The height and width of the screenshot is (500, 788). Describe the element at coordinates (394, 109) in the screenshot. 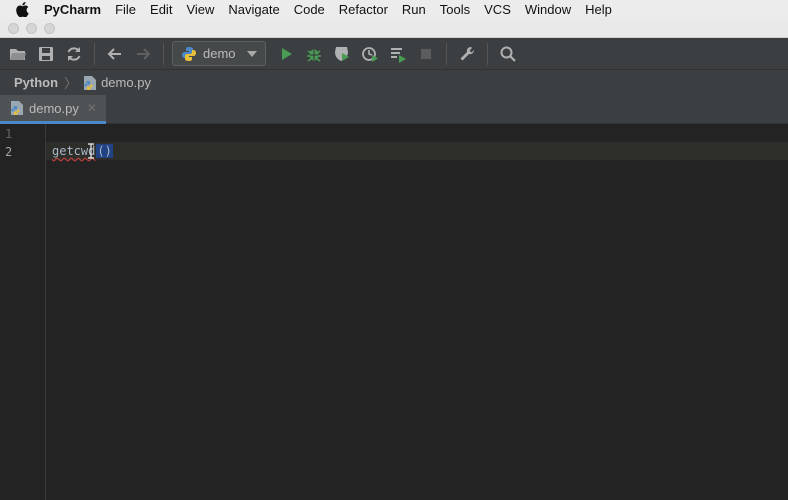

I see `editor-tab-bar: demo.py ✕` at that location.